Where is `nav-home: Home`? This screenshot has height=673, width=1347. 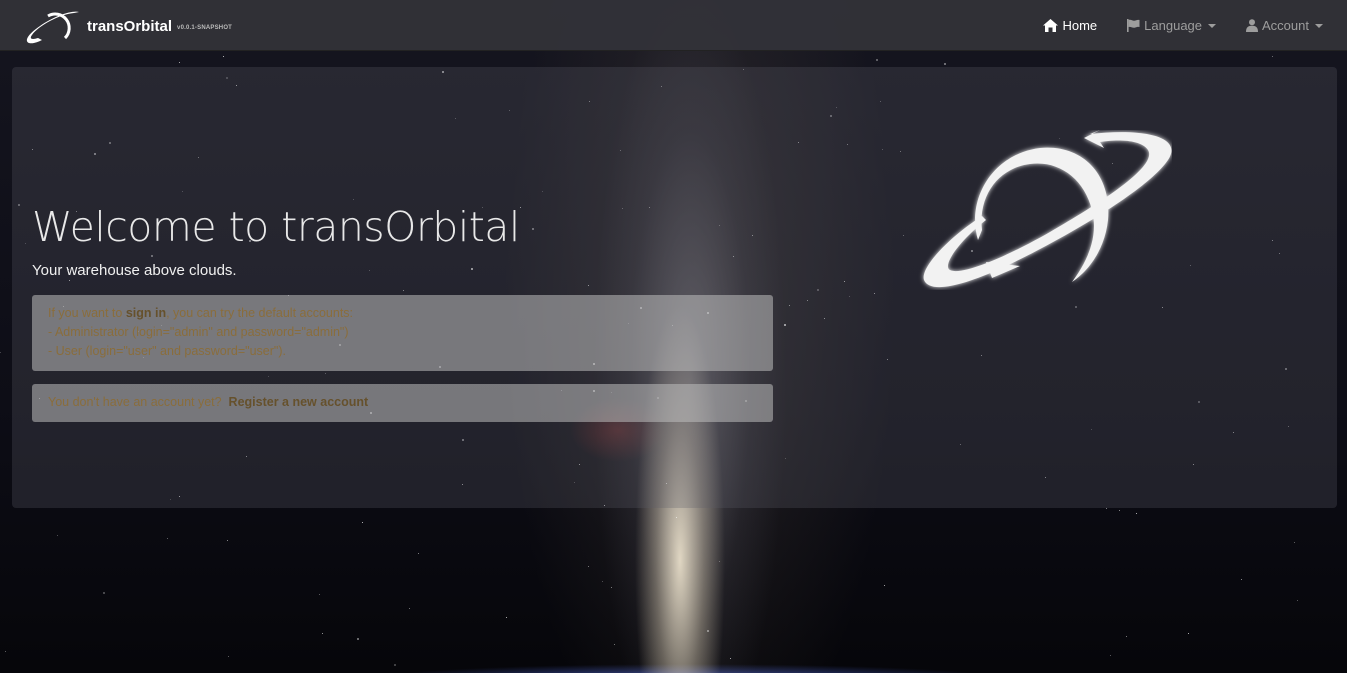
nav-home: Home is located at coordinates (1070, 25).